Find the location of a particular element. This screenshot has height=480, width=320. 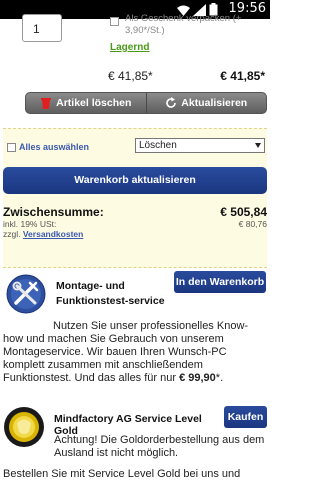

add-to-cart-button: In den Warenkorb is located at coordinates (220, 282).